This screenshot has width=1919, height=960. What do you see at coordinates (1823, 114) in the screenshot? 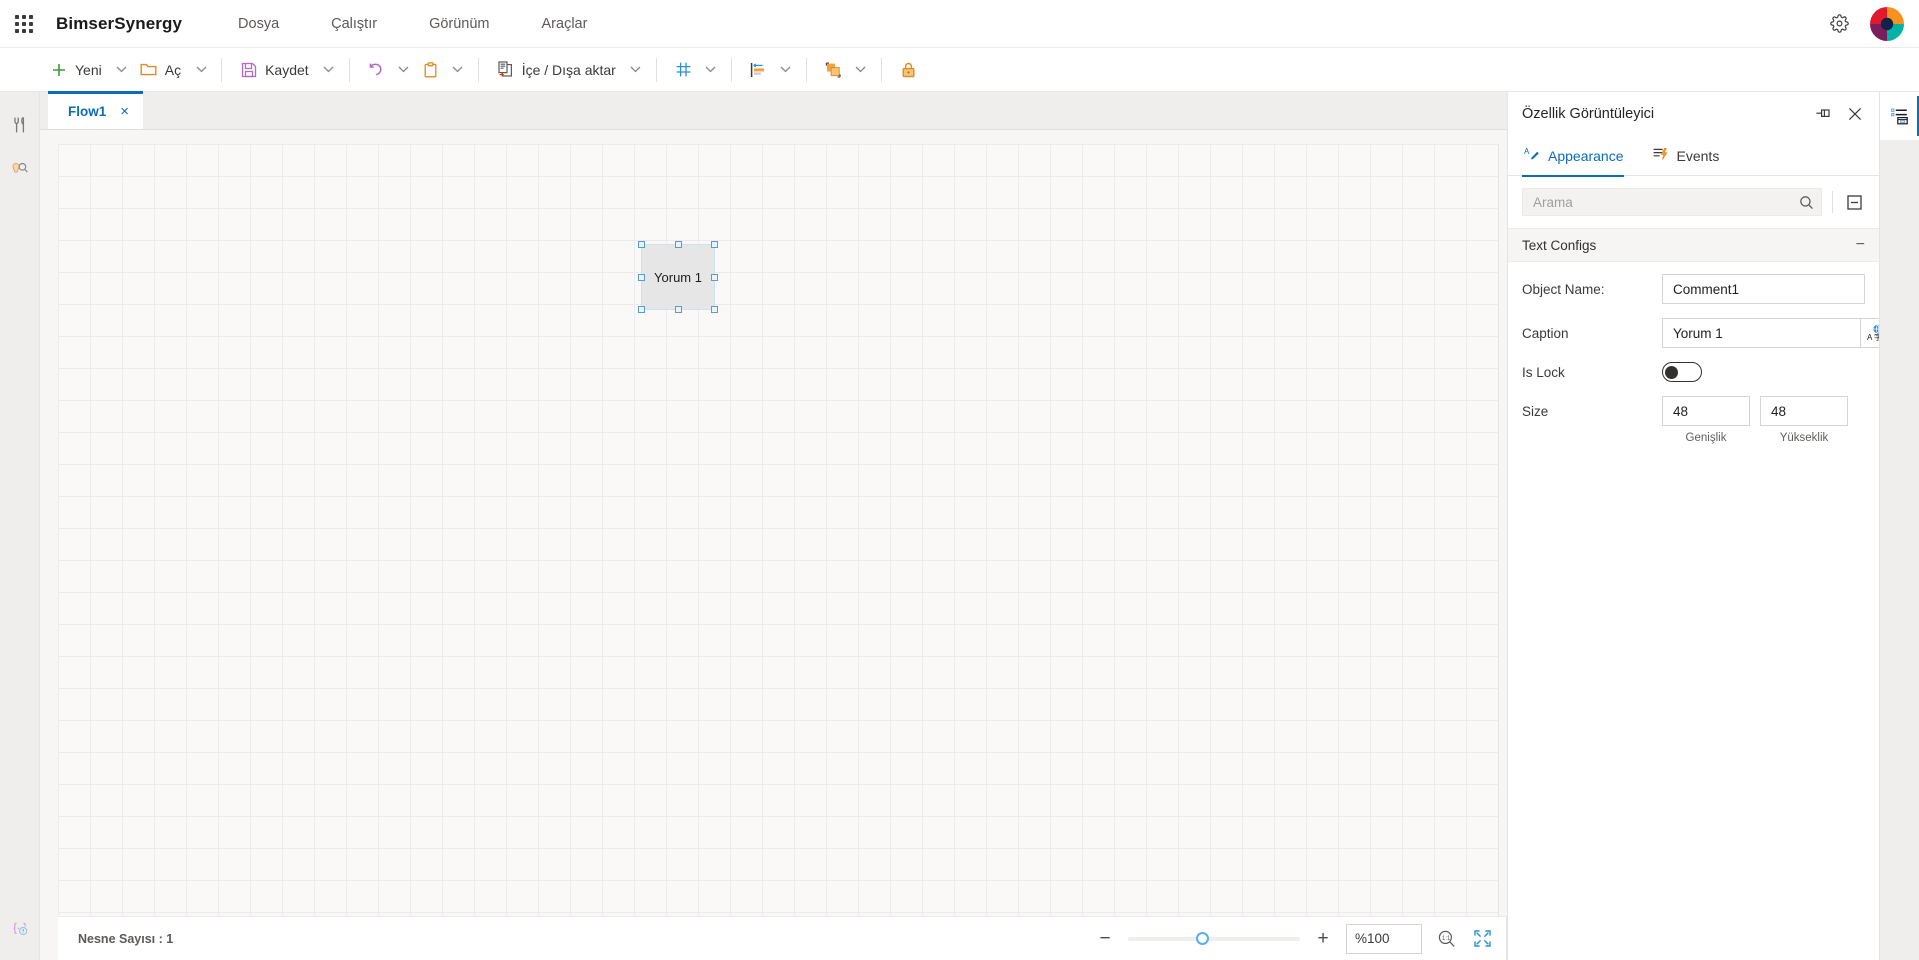
I see `pin-panel-button` at bounding box center [1823, 114].